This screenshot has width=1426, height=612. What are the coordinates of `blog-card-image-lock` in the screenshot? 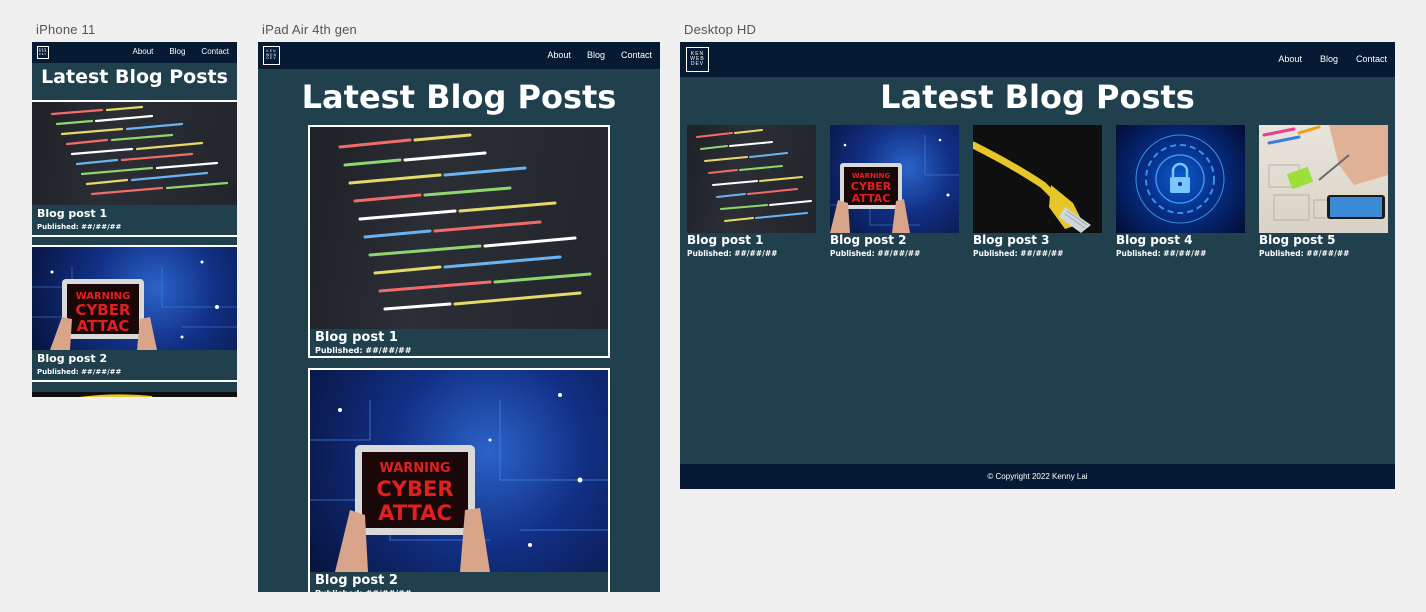 It's located at (1180, 179).